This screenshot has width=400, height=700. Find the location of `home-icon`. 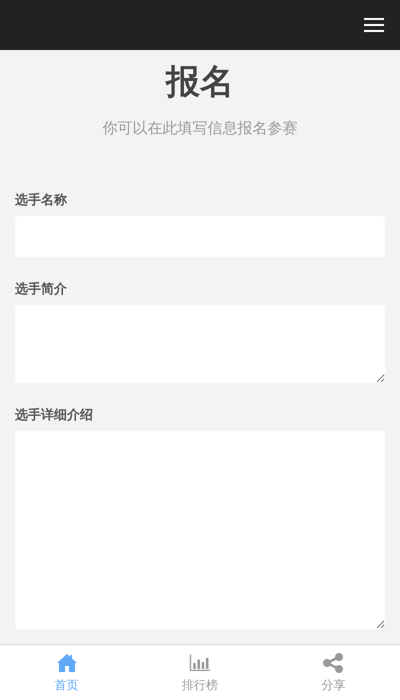

home-icon is located at coordinates (67, 663).